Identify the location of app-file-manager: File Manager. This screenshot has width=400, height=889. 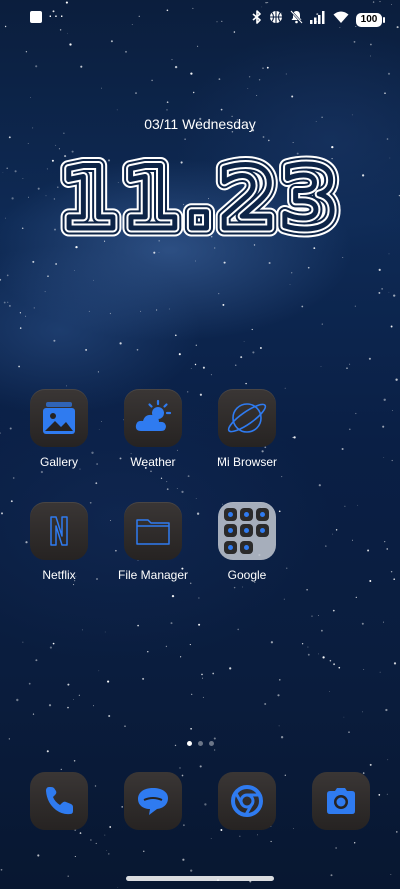
(153, 542).